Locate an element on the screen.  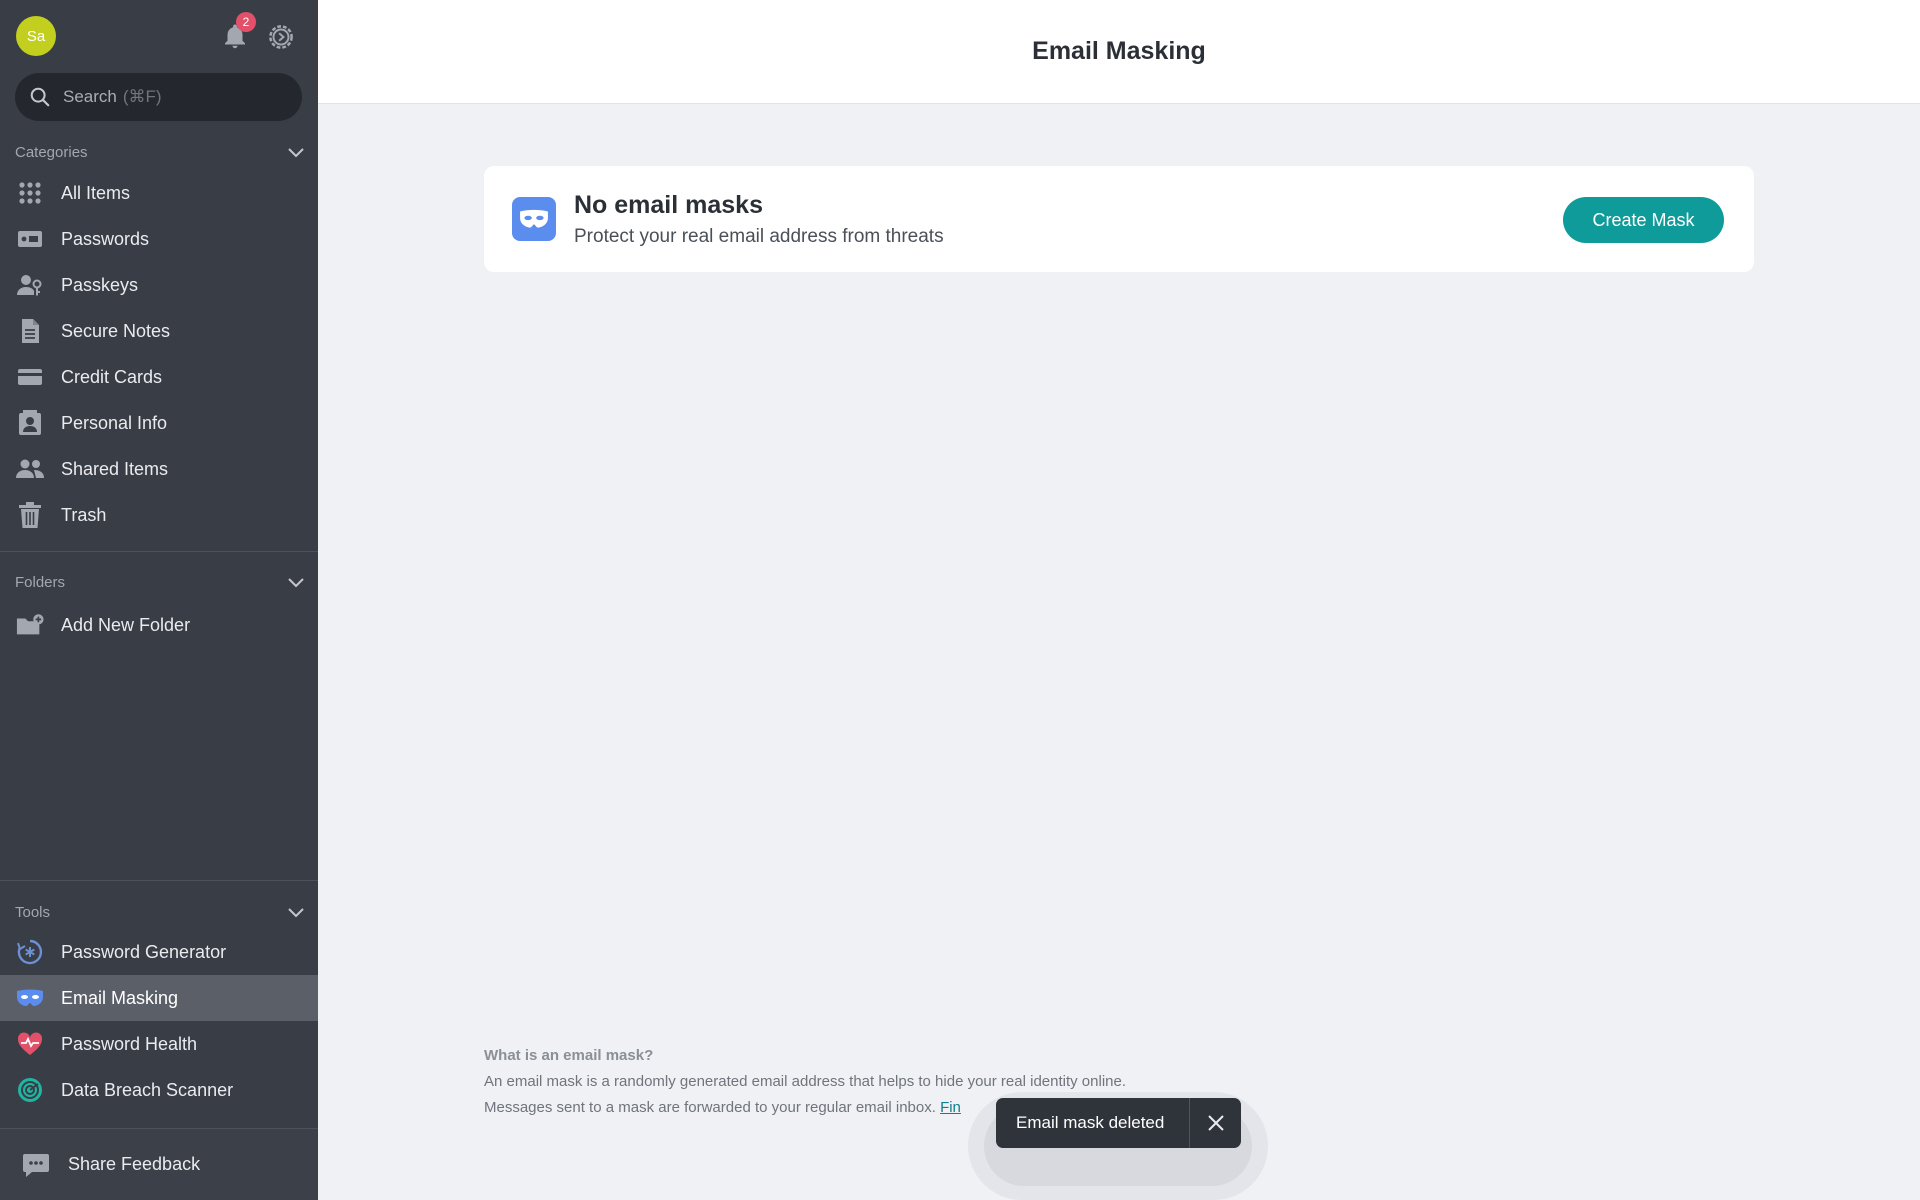
add-folder-button: Add New Folder is located at coordinates (159, 625).